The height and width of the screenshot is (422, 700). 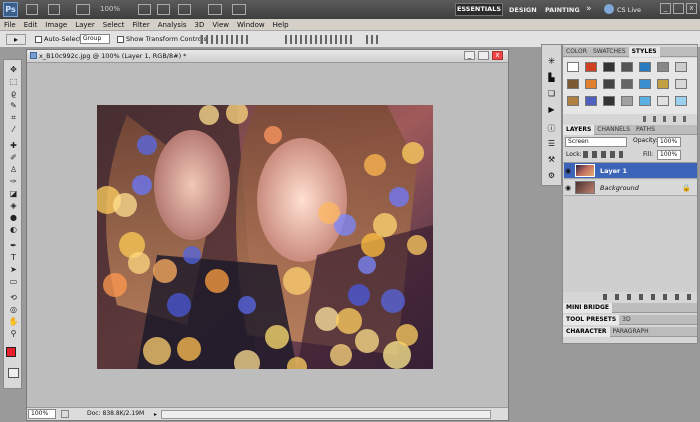 What do you see at coordinates (172, 25) in the screenshot?
I see `menu-analysis: Analysis` at bounding box center [172, 25].